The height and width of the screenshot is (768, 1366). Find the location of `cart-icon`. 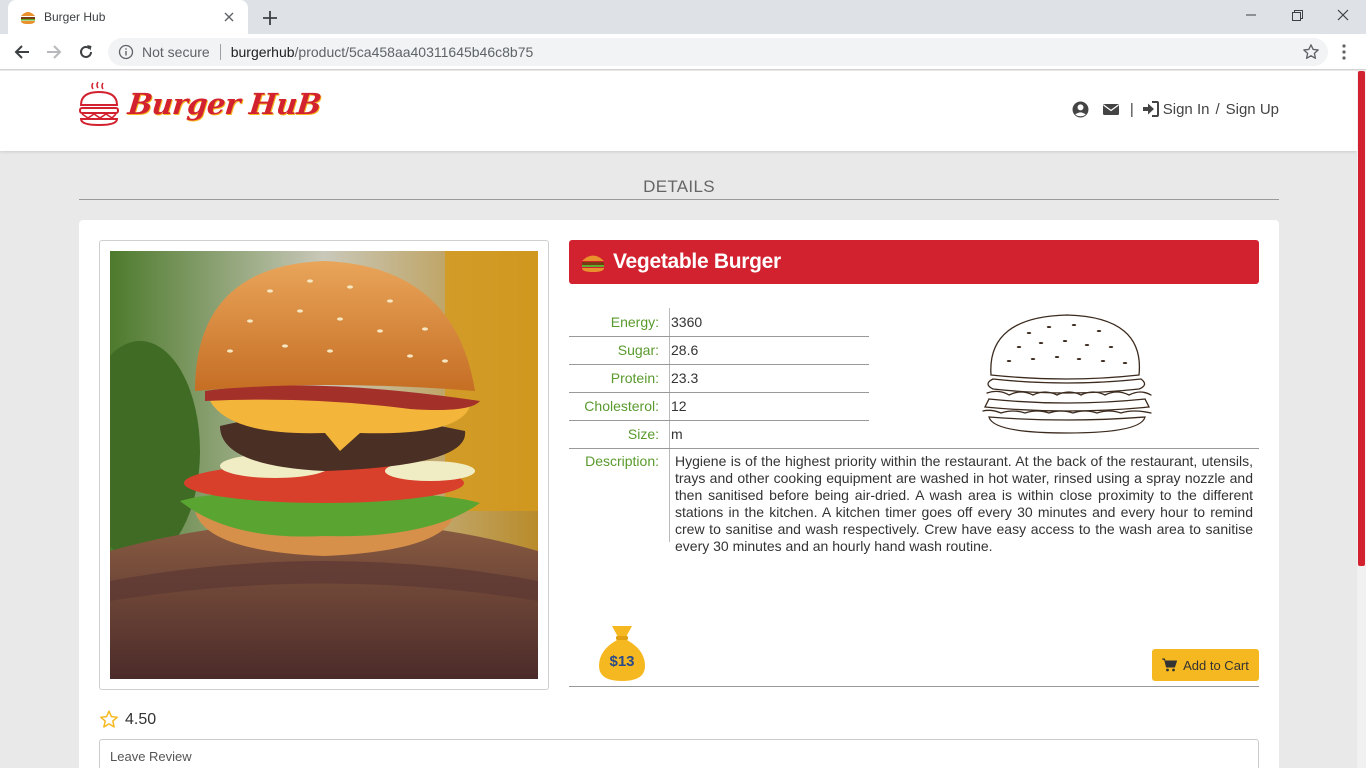

cart-icon is located at coordinates (1170, 665).